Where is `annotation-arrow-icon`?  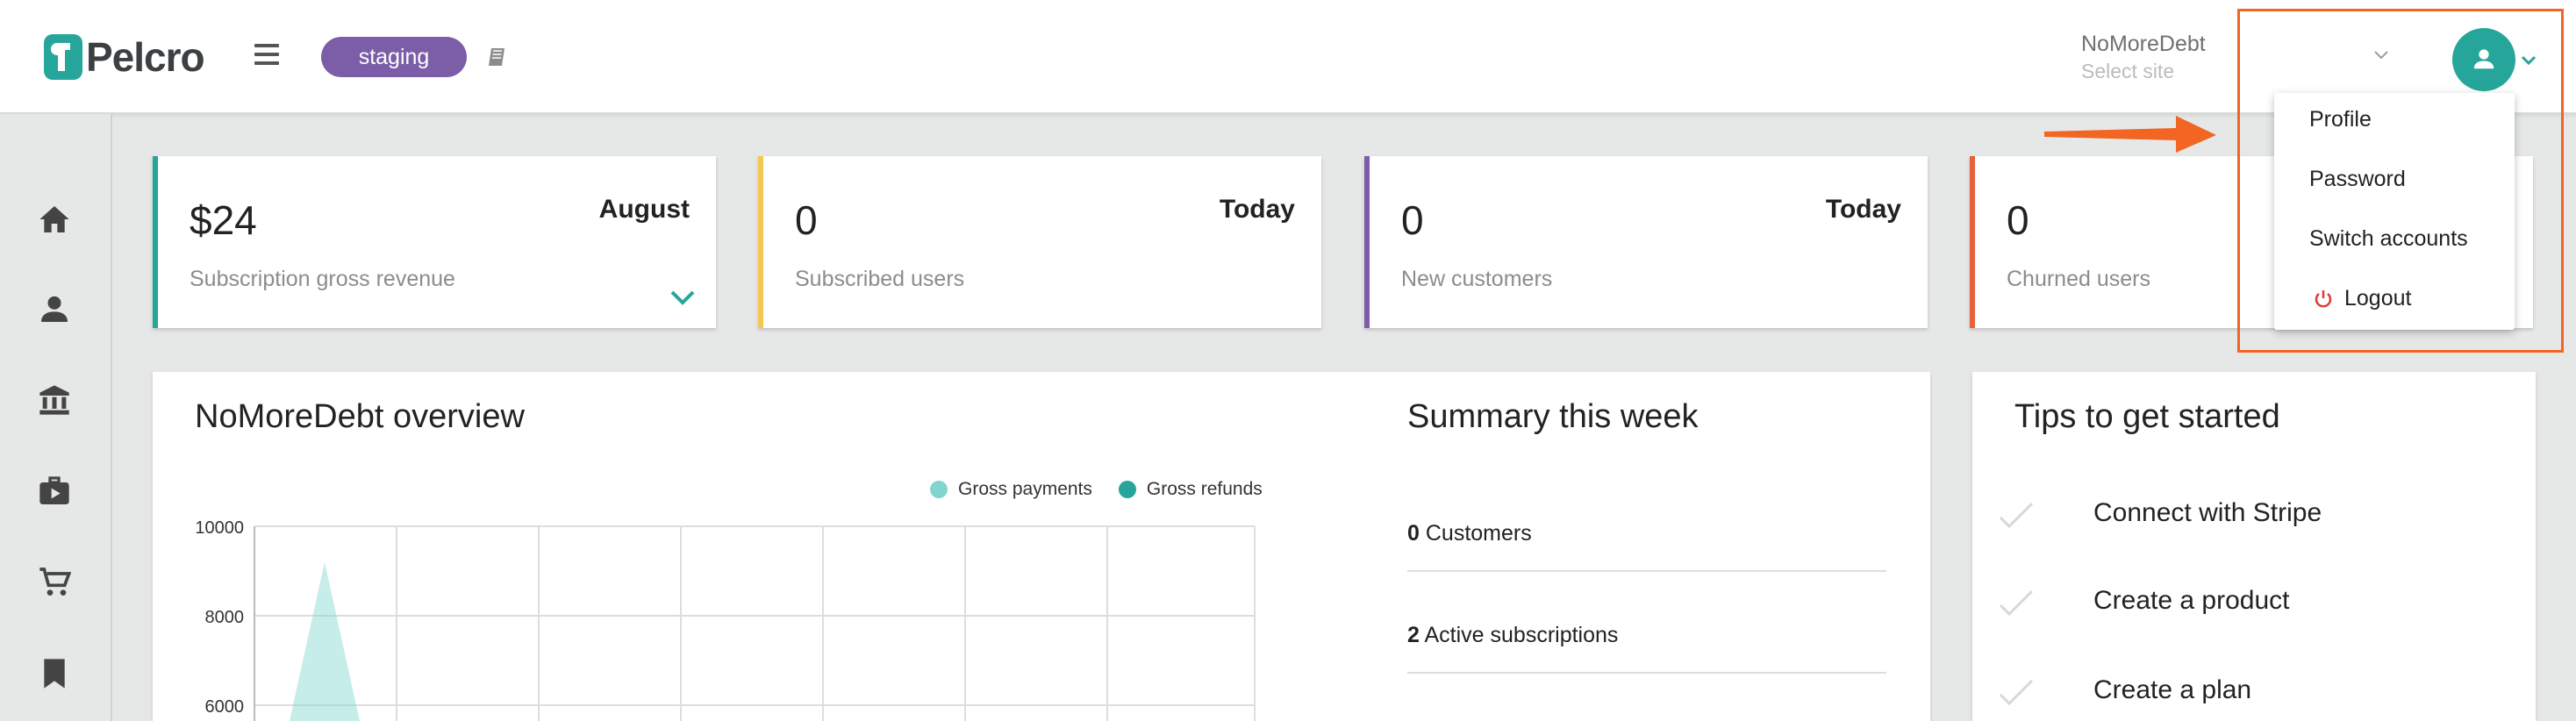 annotation-arrow-icon is located at coordinates (2130, 134).